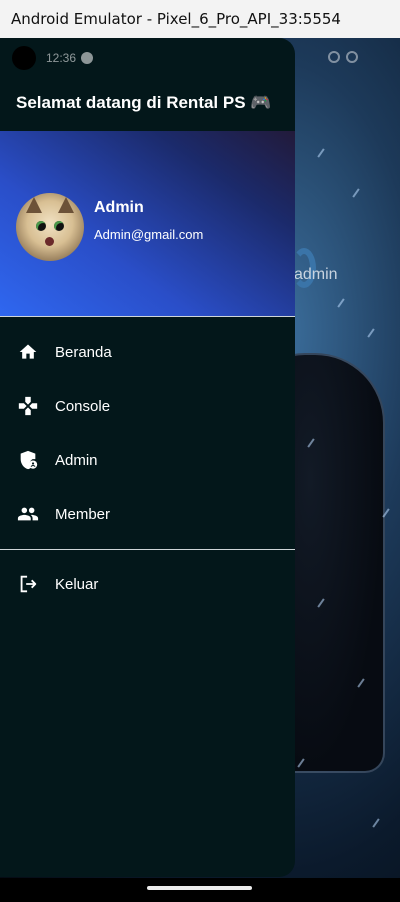  What do you see at coordinates (147, 352) in the screenshot?
I see `menu-item-beranda: Beranda` at bounding box center [147, 352].